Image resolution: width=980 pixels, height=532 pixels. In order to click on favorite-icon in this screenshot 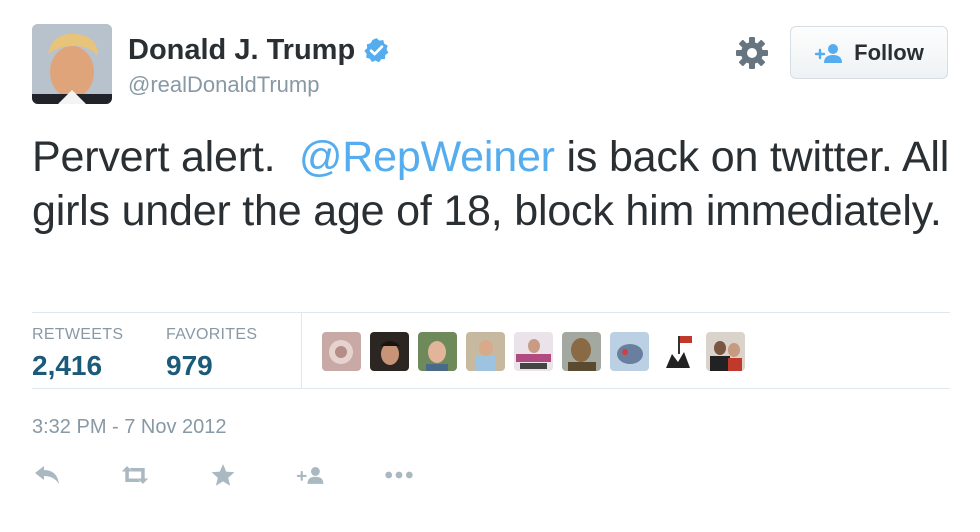, I will do `click(223, 475)`.